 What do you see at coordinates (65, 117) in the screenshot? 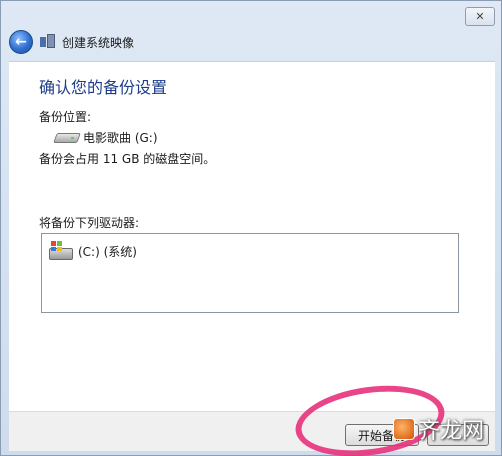
I see `backup-location-label: 备份位置:` at bounding box center [65, 117].